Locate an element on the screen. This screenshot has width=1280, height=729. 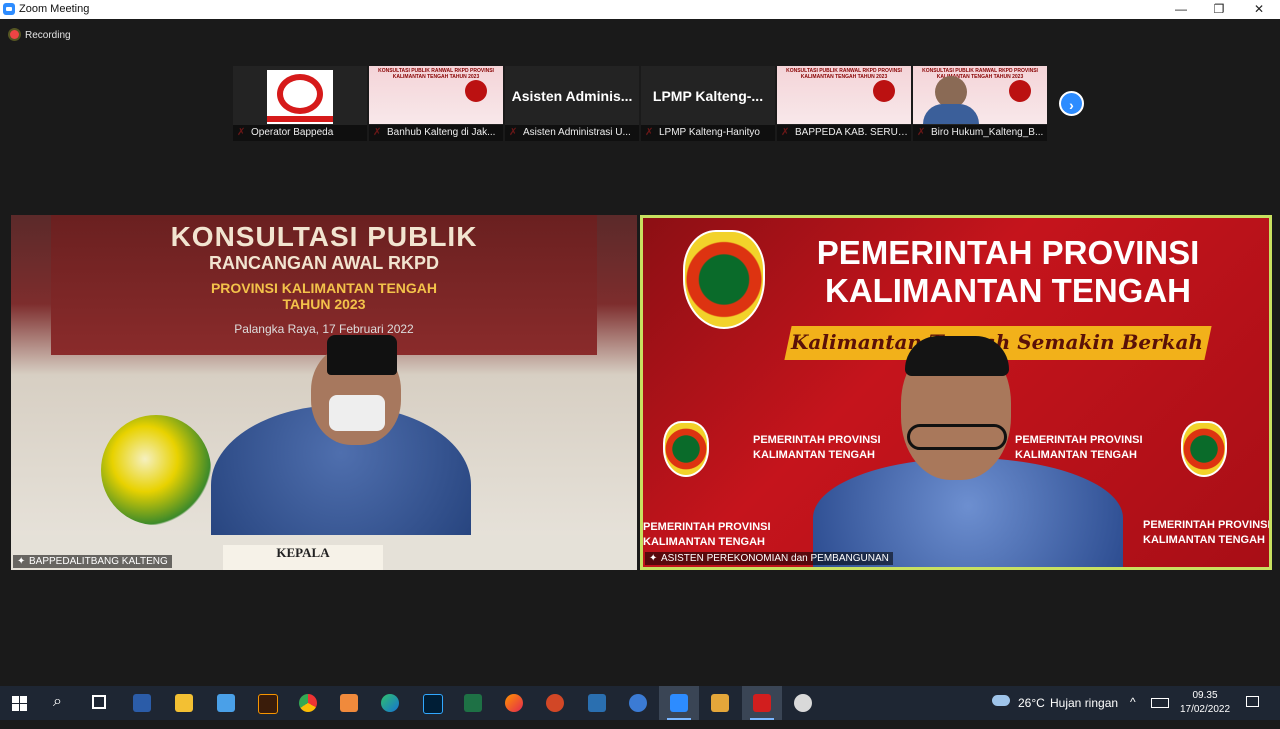
media-icon is located at coordinates (720, 703).